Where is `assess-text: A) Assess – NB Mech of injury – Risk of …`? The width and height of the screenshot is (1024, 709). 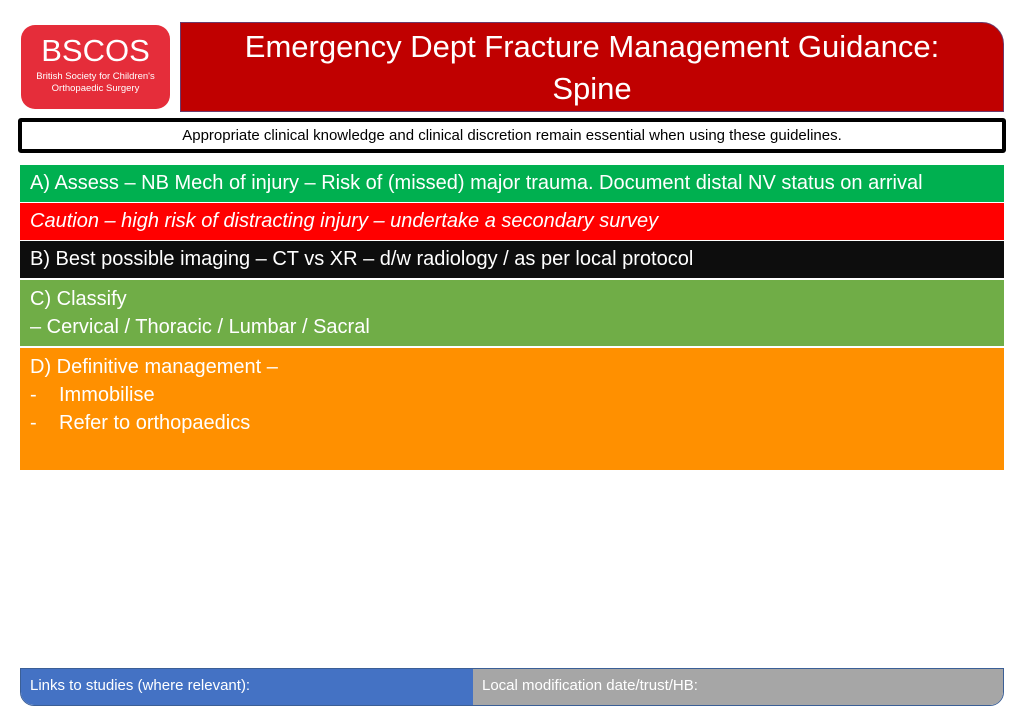
assess-text: A) Assess – NB Mech of injury – Risk of … is located at coordinates (476, 183).